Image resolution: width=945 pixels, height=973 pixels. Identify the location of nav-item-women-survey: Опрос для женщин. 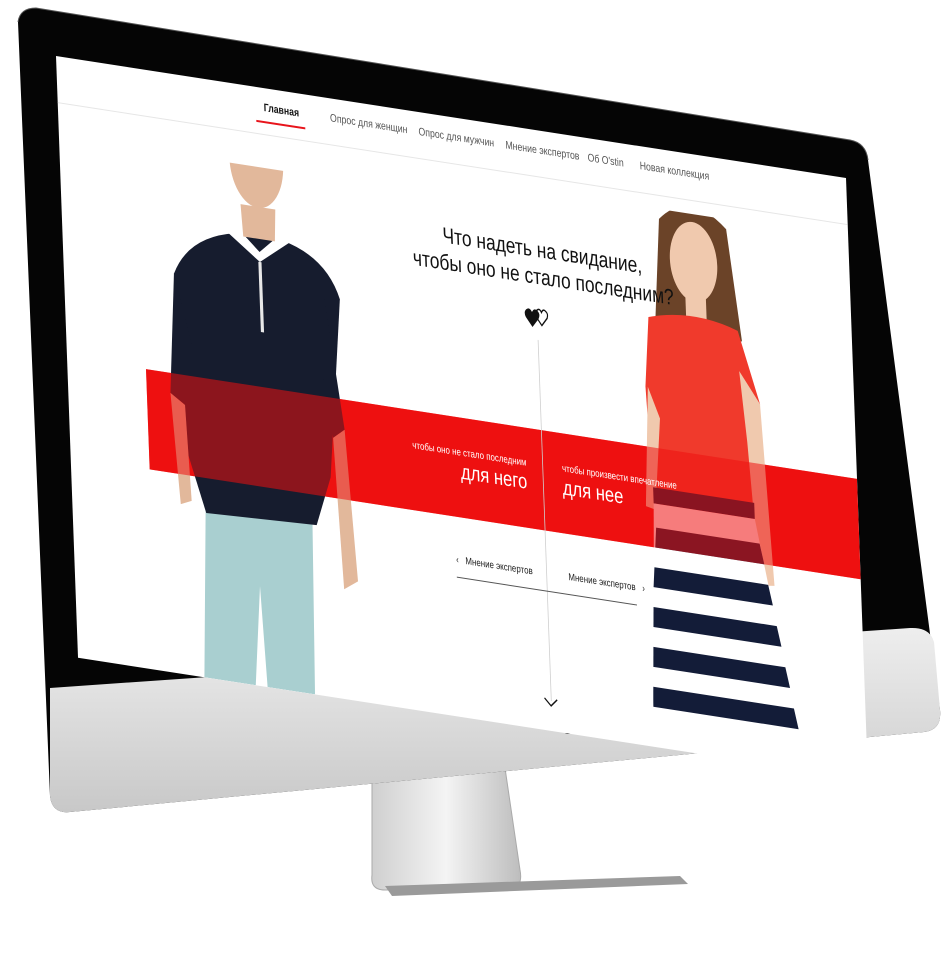
(369, 124).